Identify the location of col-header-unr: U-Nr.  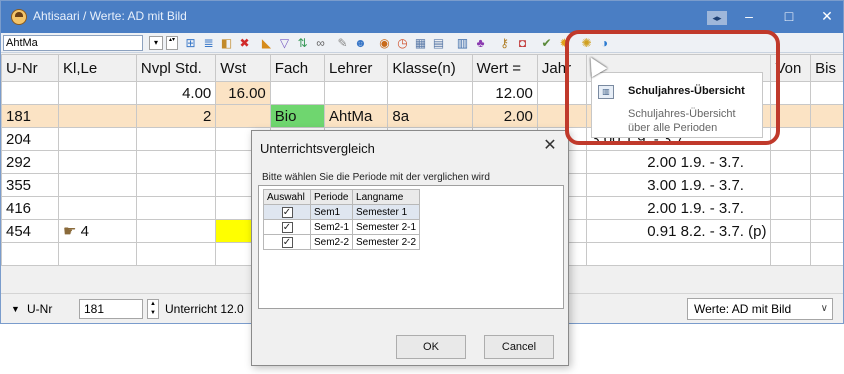
(30, 68).